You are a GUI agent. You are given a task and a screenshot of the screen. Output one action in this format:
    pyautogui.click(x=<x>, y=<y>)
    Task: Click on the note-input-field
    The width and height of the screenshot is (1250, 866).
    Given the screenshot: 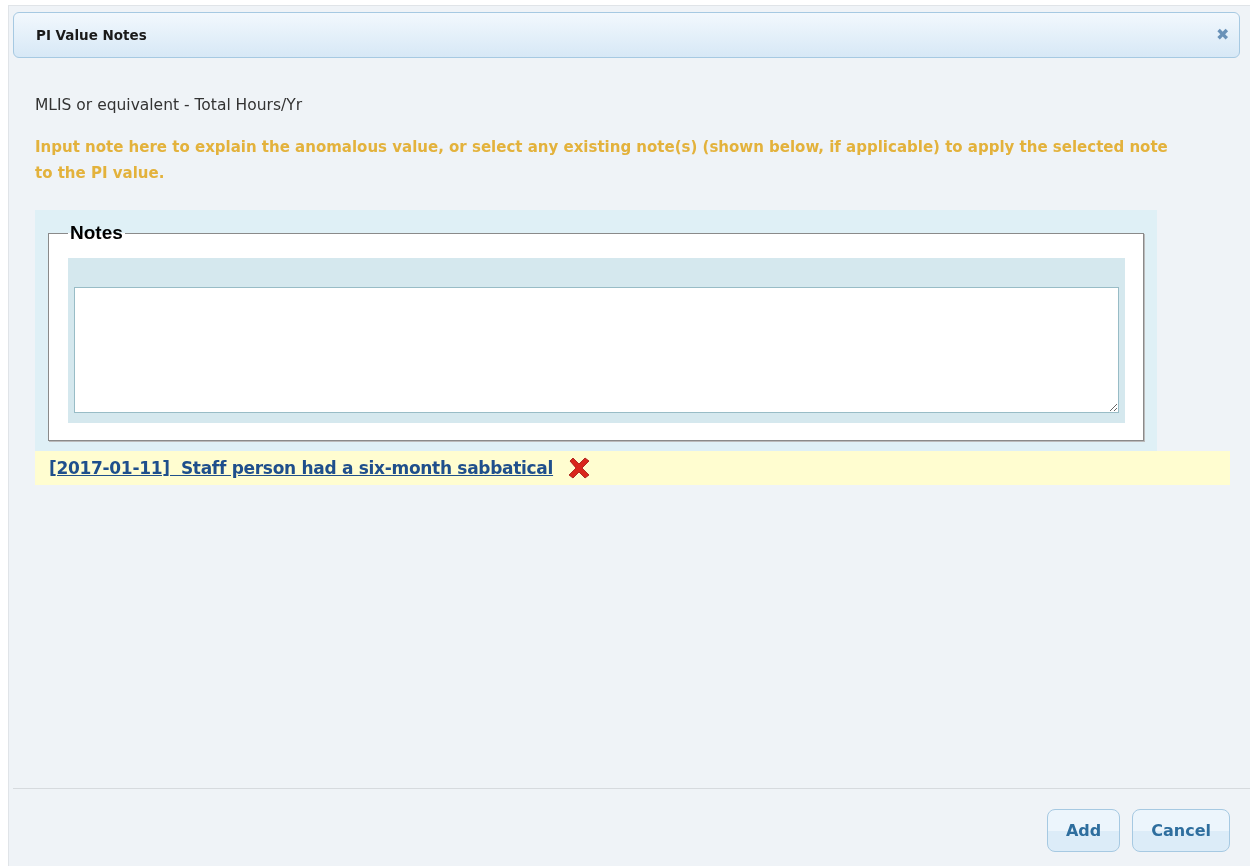 What is the action you would take?
    pyautogui.click(x=596, y=350)
    